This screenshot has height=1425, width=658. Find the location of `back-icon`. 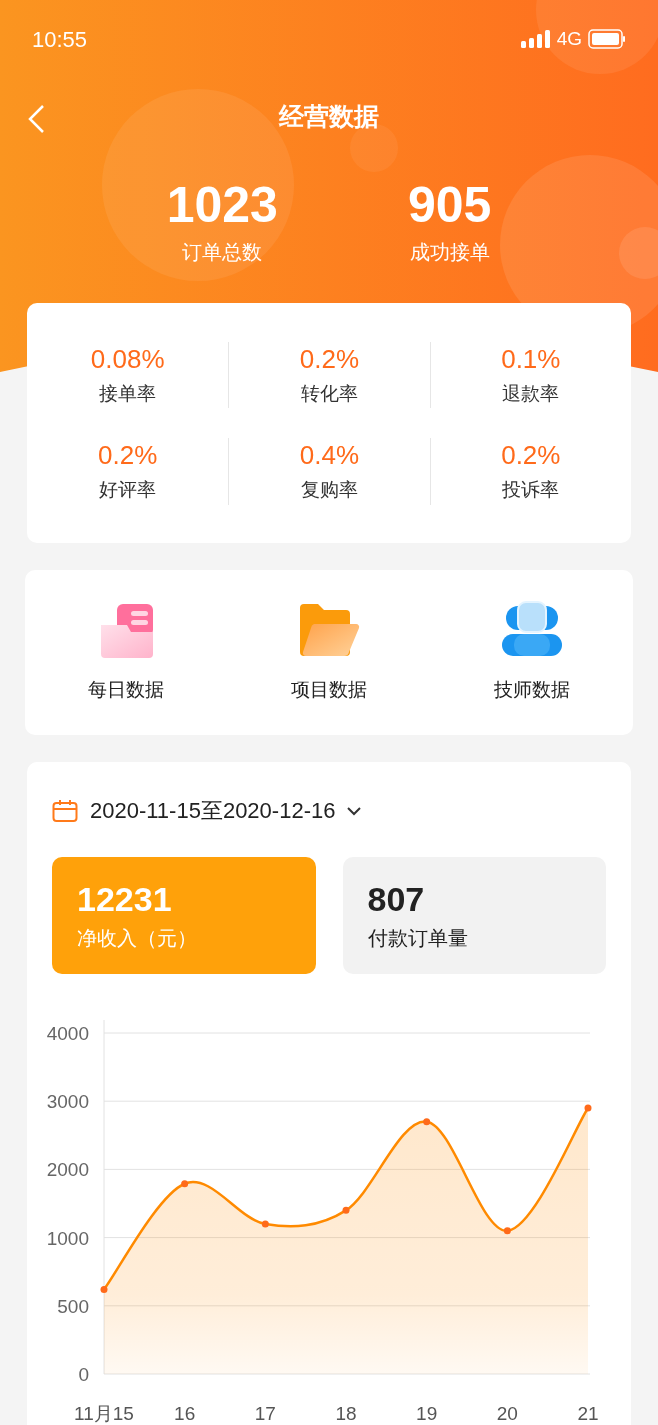

back-icon is located at coordinates (36, 119).